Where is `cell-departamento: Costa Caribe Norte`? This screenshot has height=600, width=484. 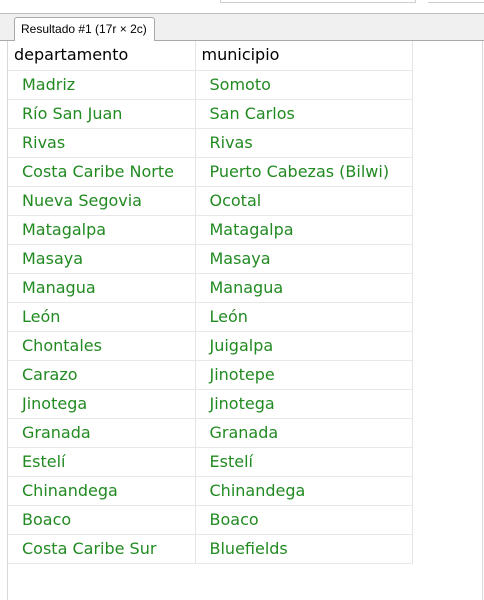 cell-departamento: Costa Caribe Norte is located at coordinates (102, 172).